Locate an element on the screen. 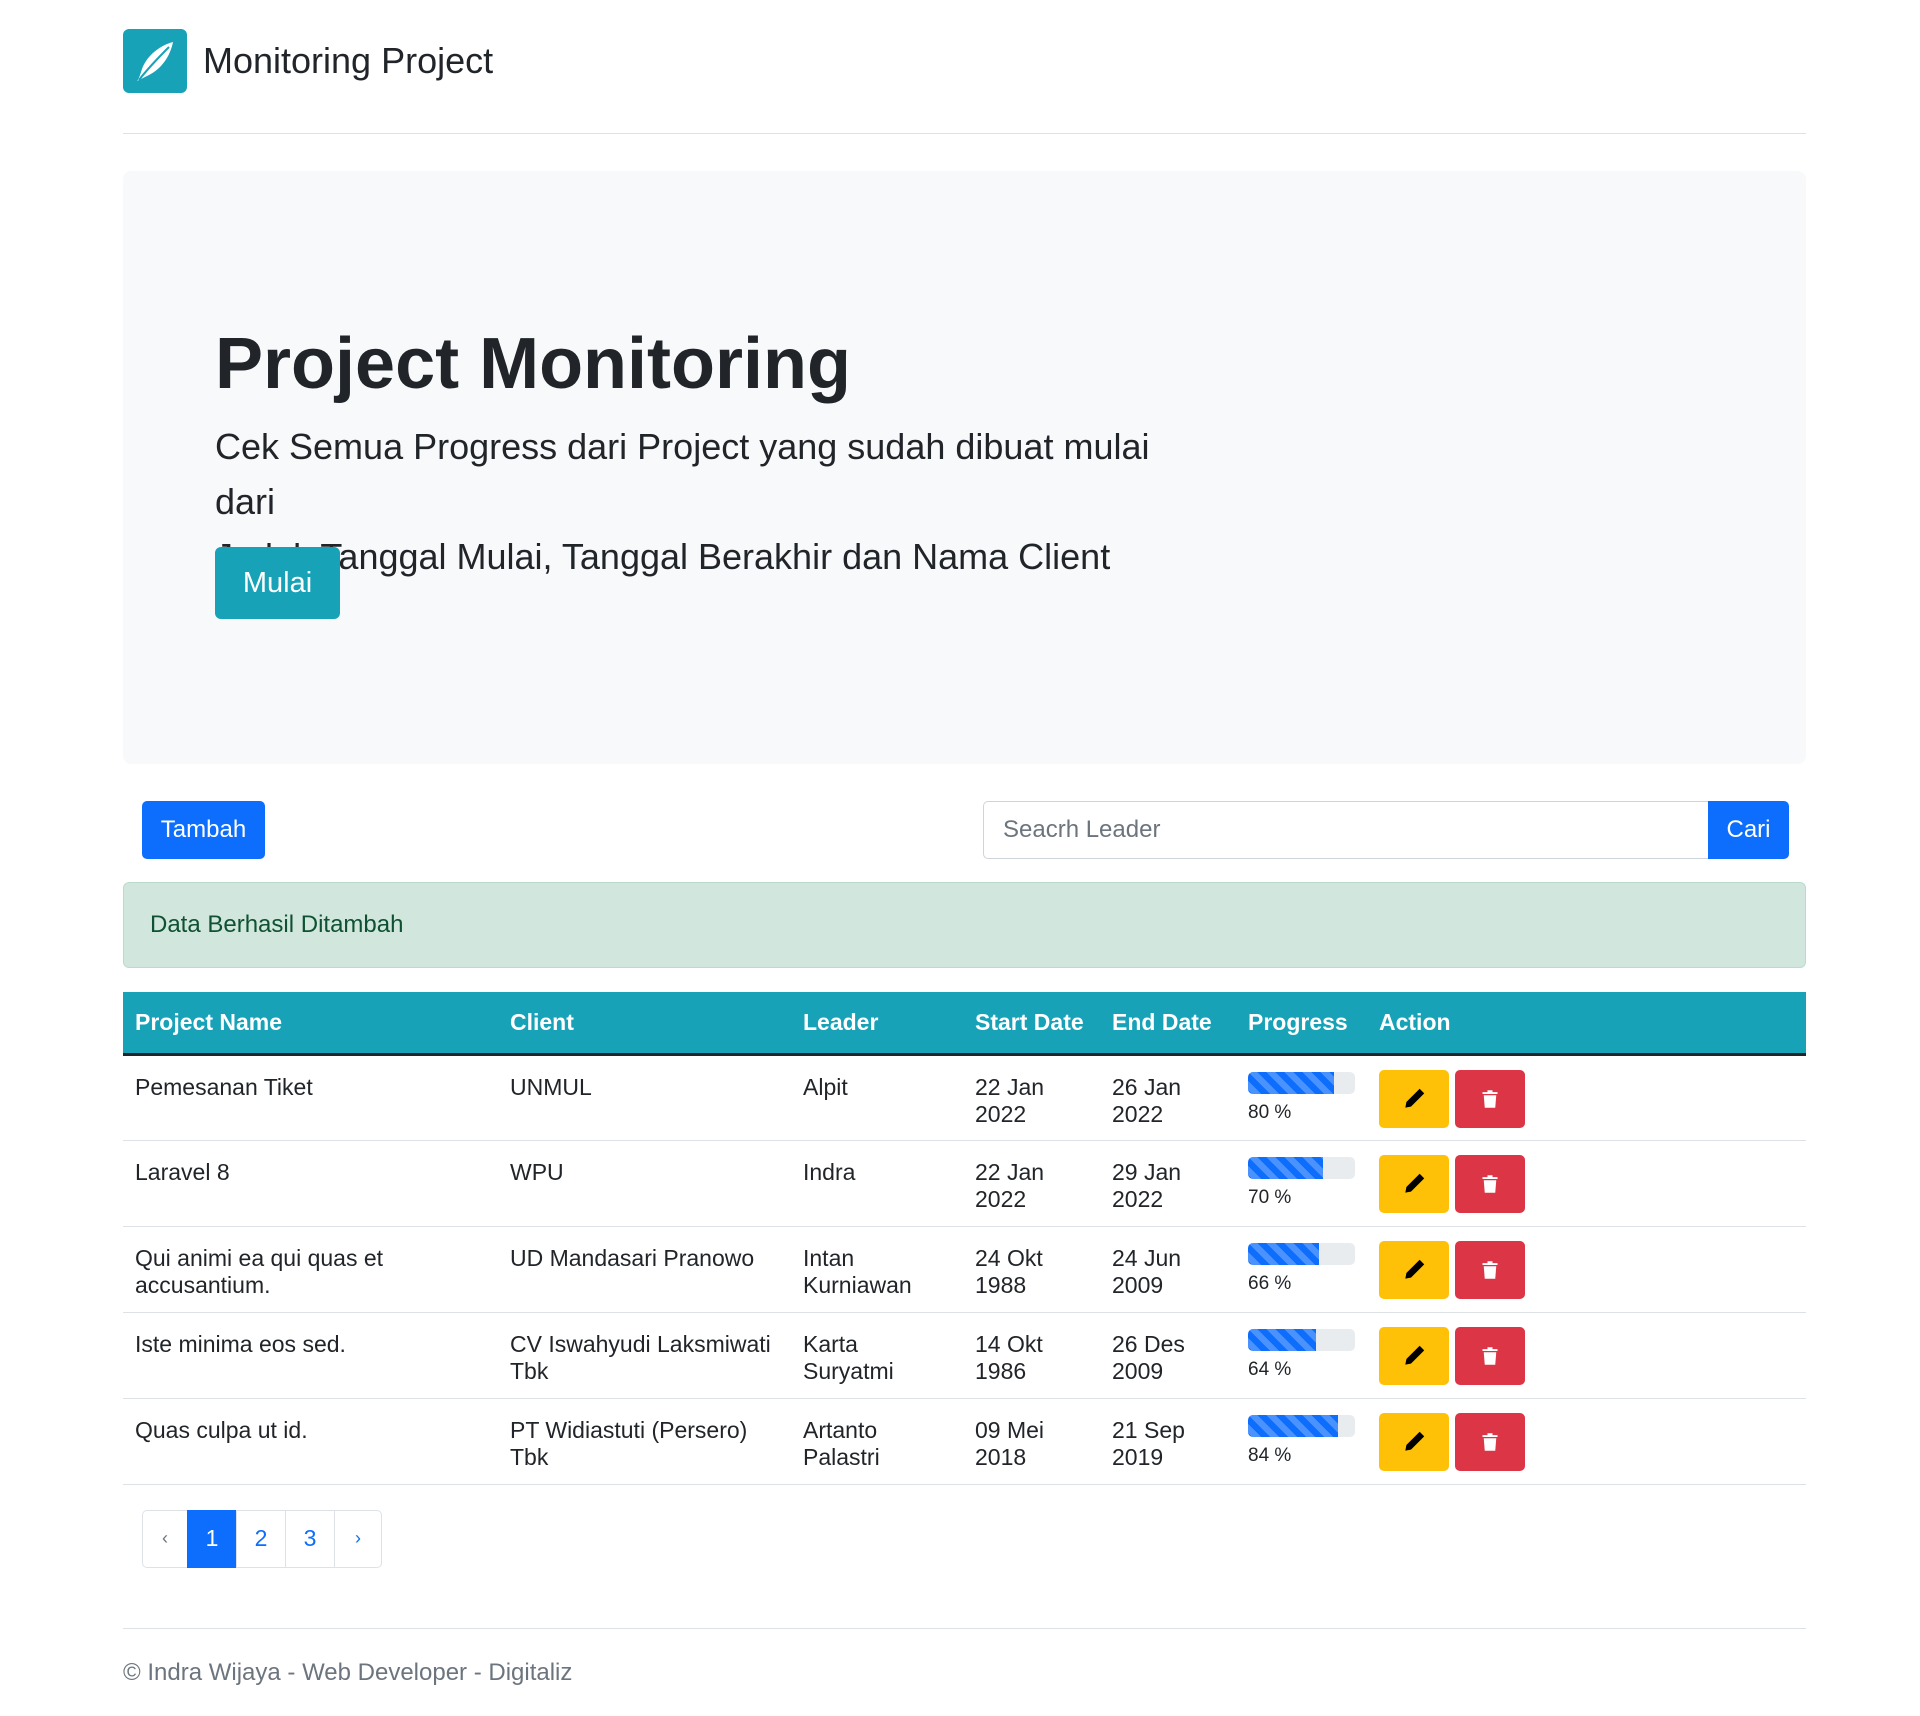 The image size is (1920, 1716). search-group: Cari is located at coordinates (1386, 830).